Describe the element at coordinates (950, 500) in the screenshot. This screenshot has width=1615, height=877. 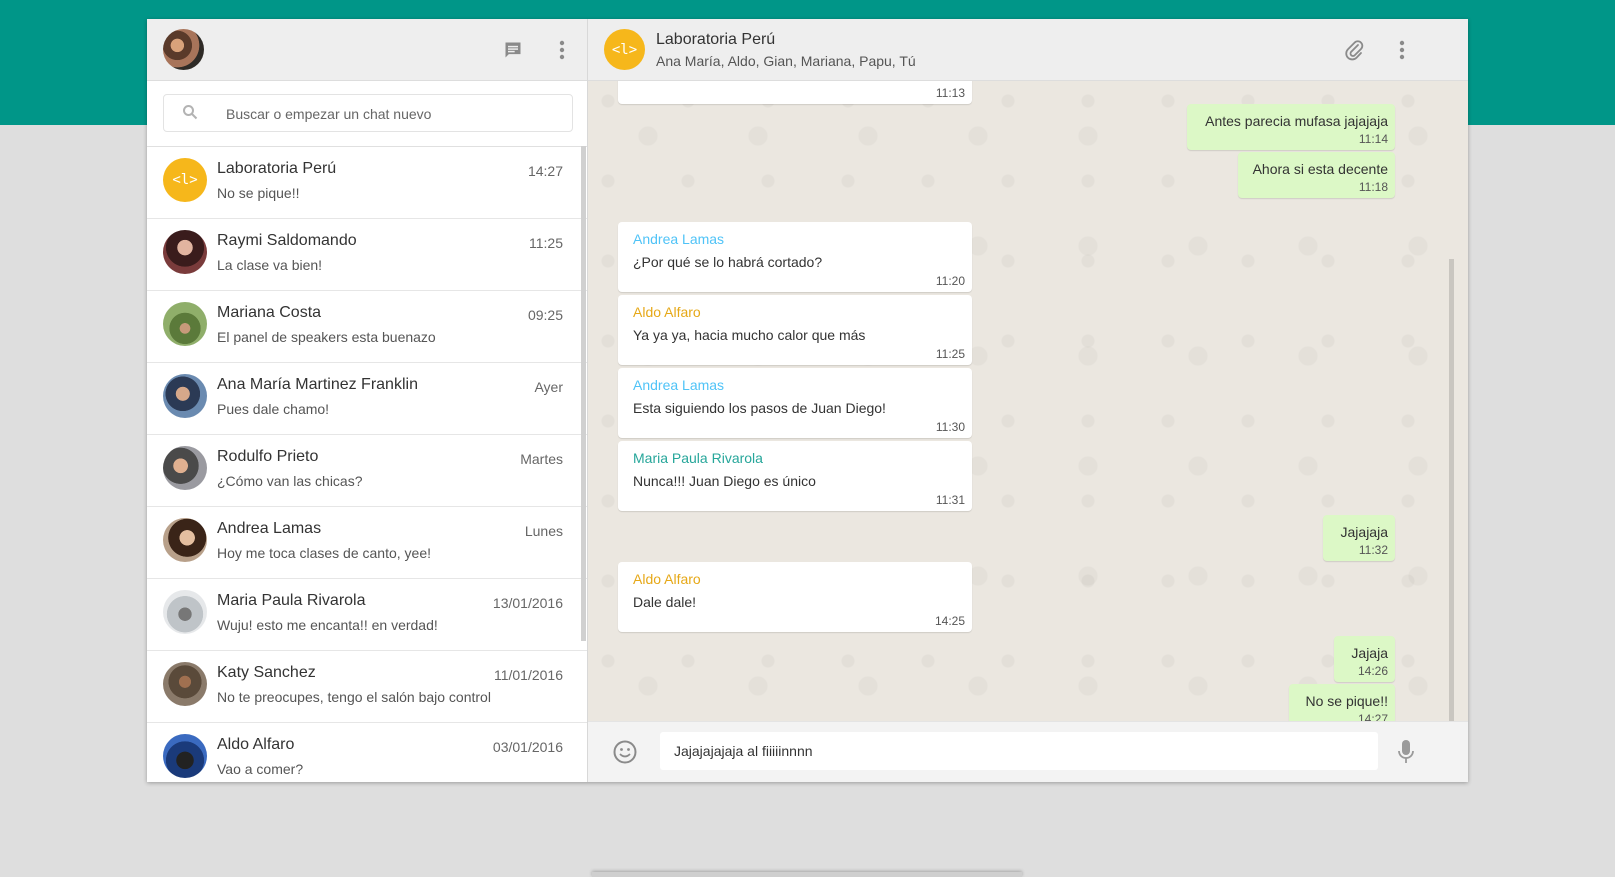
I see `message-time: 11:31` at that location.